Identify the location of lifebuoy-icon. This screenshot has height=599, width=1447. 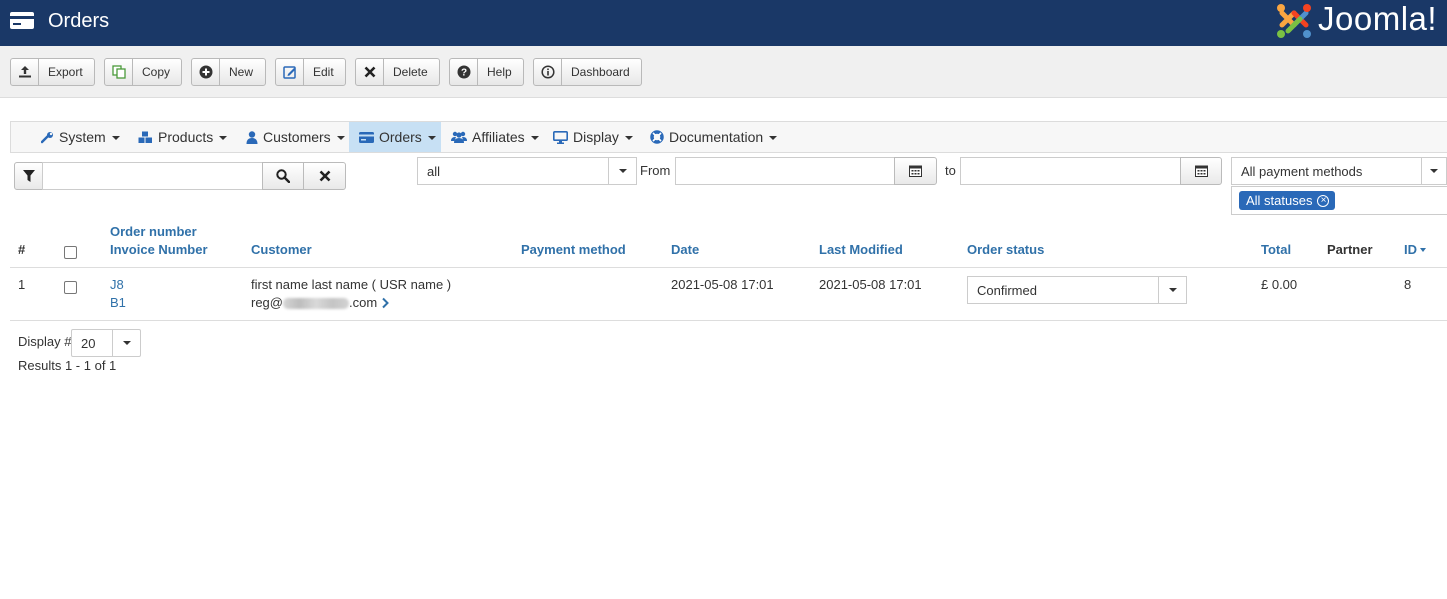
(657, 137).